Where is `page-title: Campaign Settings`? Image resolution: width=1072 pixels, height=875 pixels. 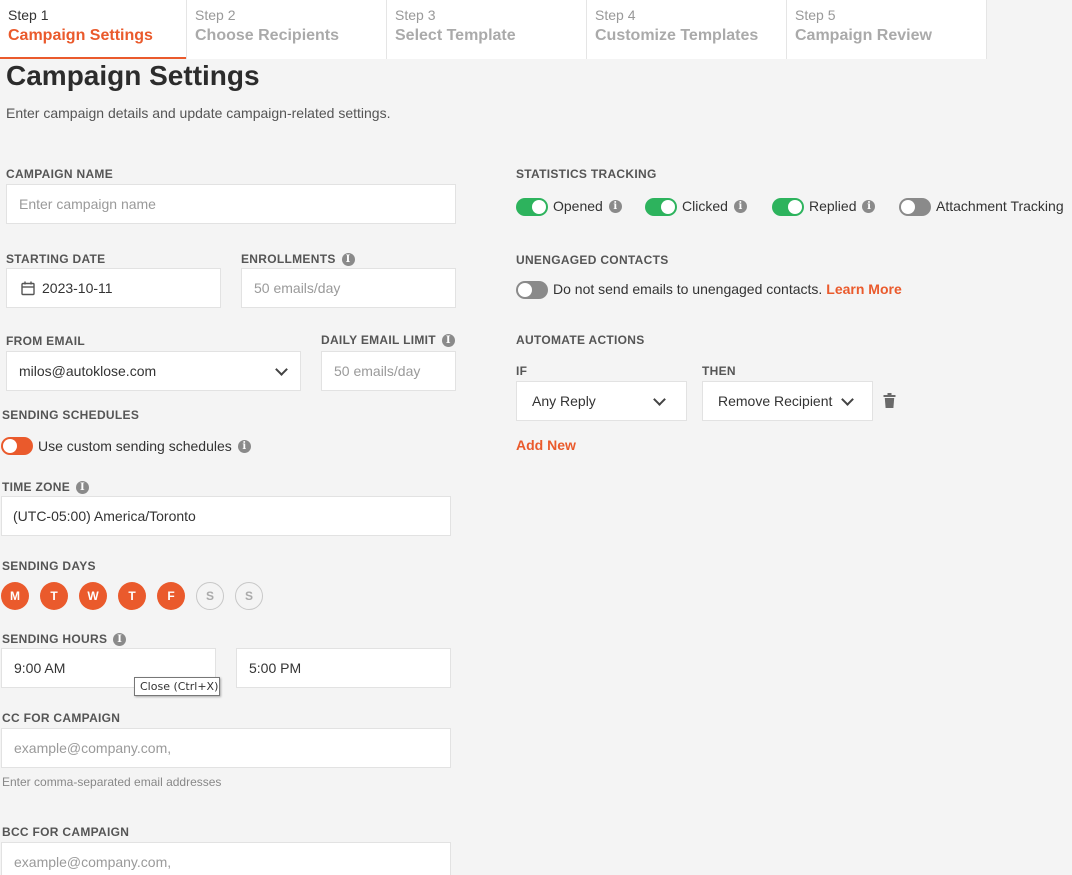
page-title: Campaign Settings is located at coordinates (133, 75).